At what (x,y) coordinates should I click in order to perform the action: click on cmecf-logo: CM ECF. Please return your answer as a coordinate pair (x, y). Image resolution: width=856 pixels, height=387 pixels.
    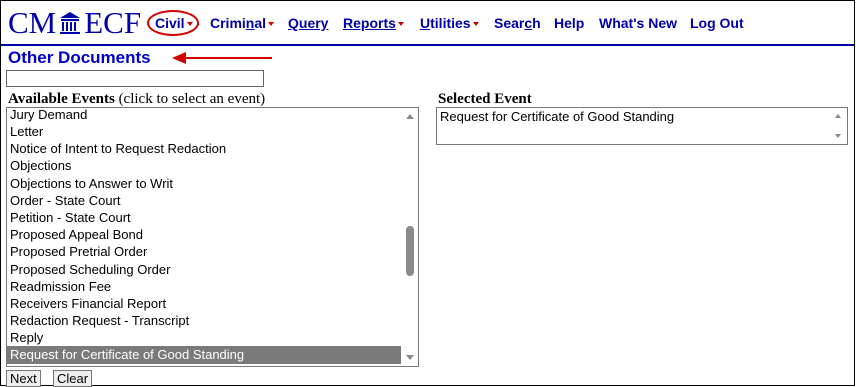
    Looking at the image, I should click on (75, 22).